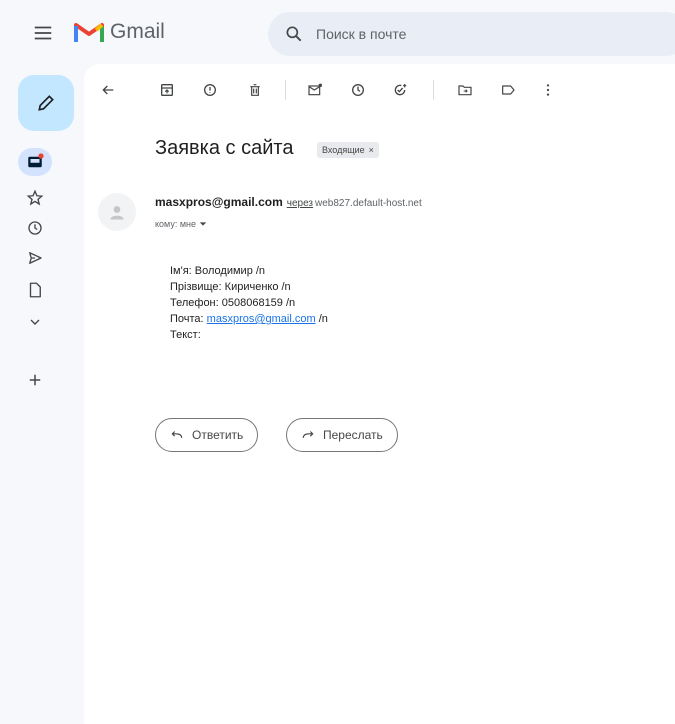 The image size is (675, 724). I want to click on send-icon, so click(35, 258).